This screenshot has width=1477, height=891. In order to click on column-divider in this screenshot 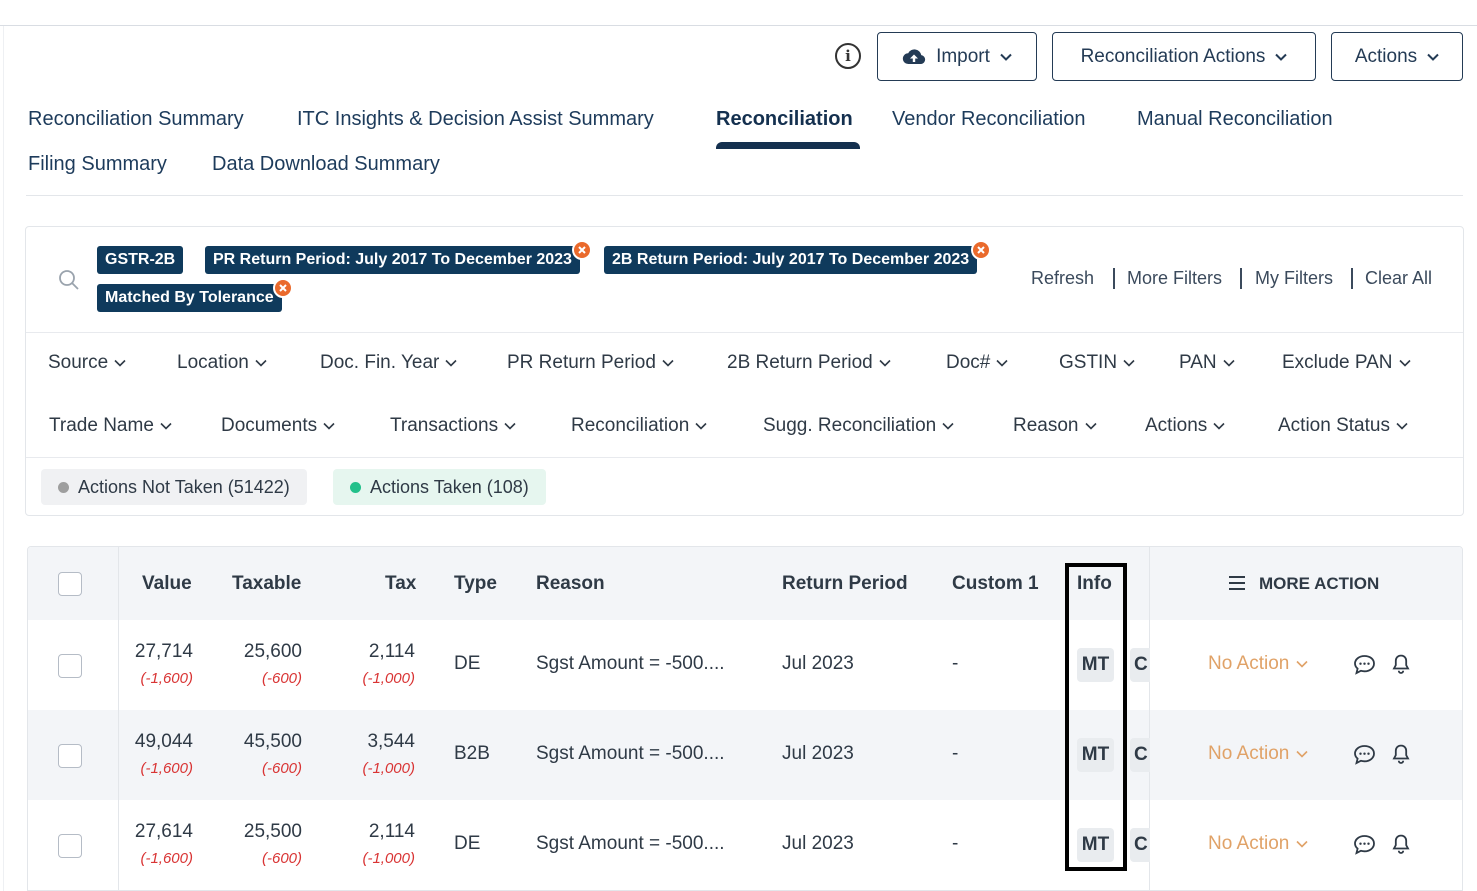, I will do `click(118, 718)`.